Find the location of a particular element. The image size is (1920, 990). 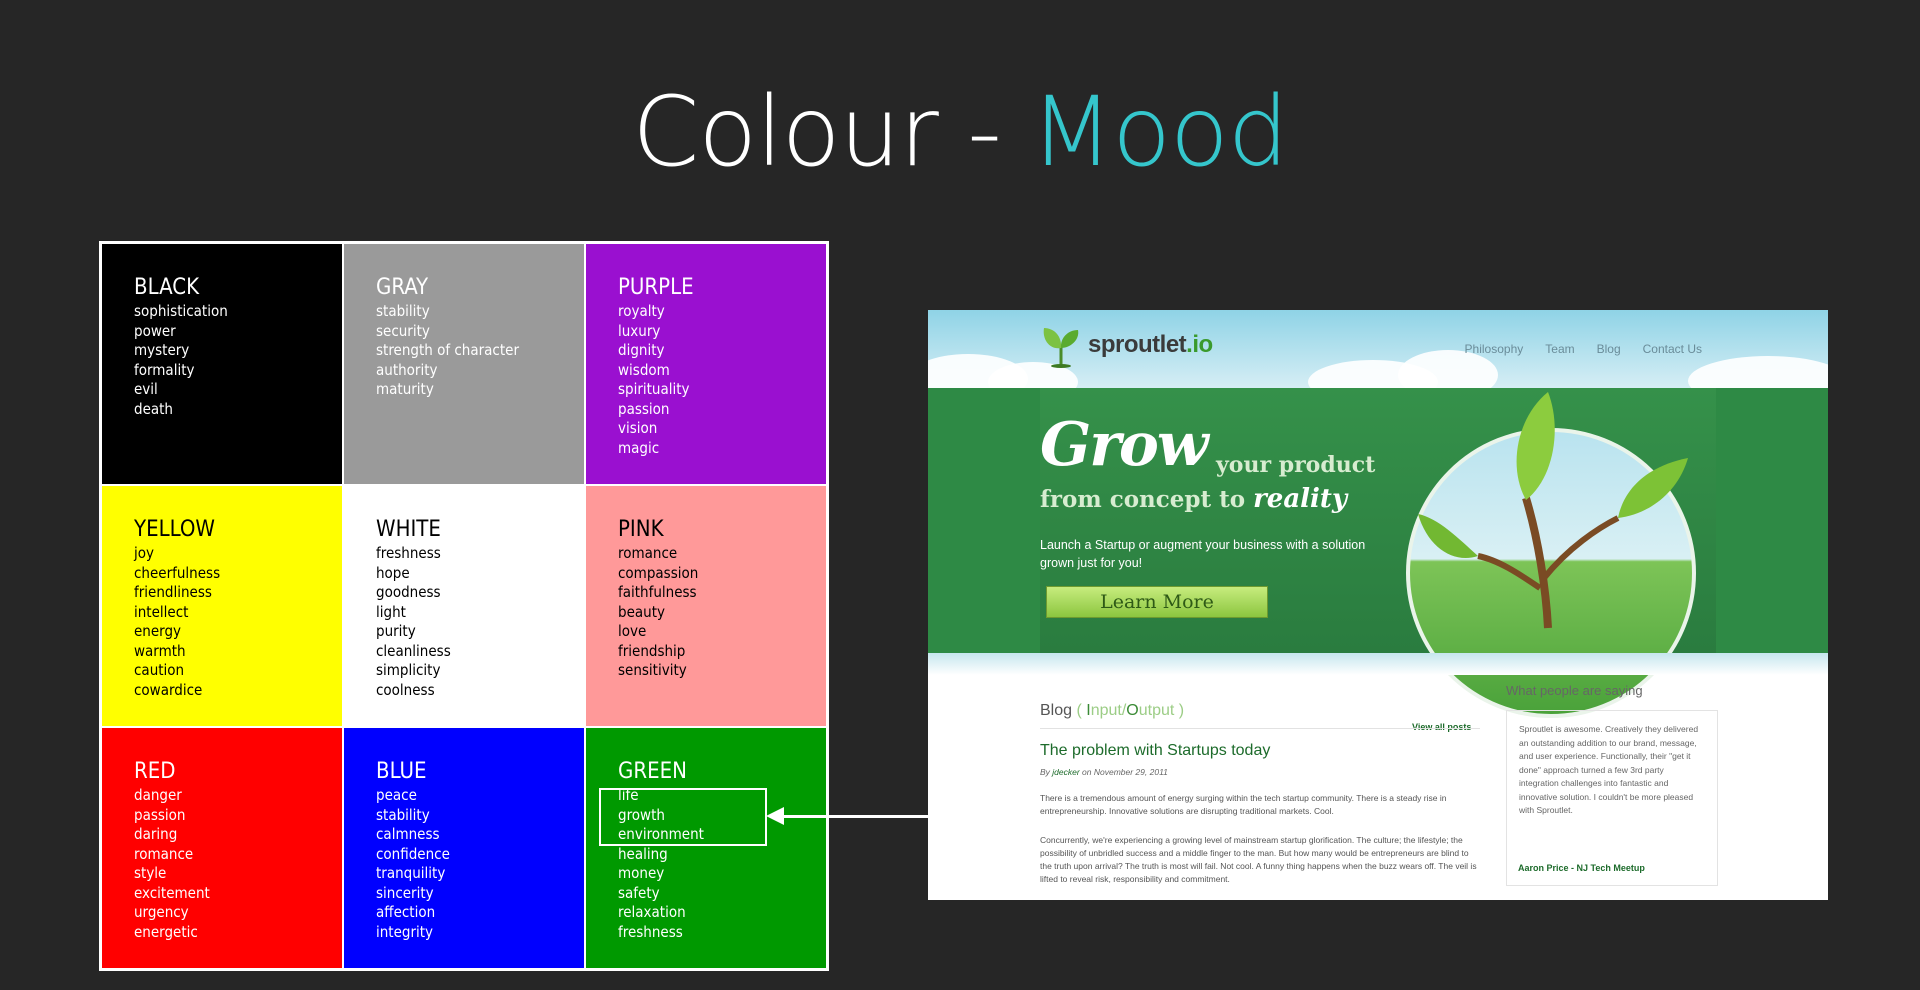

mood-word: excitement is located at coordinates (172, 892).